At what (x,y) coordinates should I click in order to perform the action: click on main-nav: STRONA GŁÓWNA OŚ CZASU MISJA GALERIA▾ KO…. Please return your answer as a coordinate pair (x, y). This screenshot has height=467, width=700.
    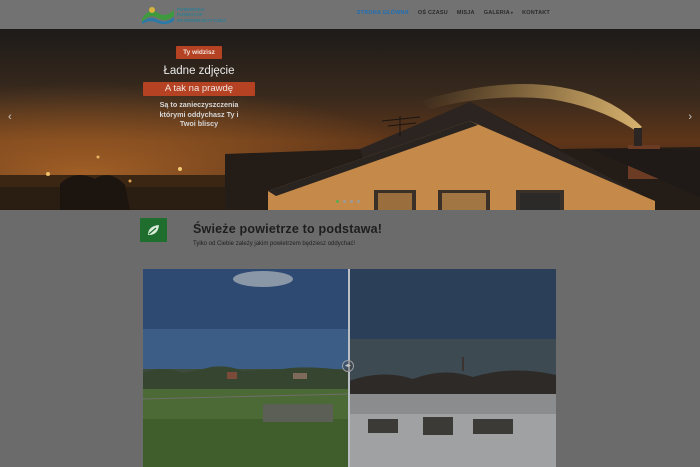
    Looking at the image, I should click on (453, 13).